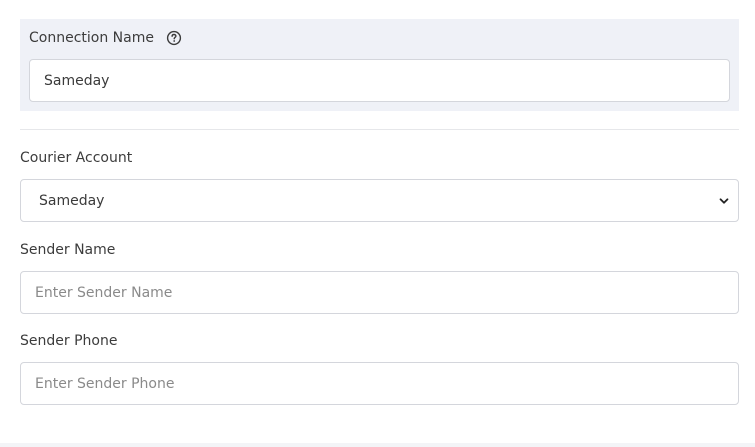 The height and width of the screenshot is (447, 755). Describe the element at coordinates (105, 383) in the screenshot. I see `sender-phone-placeholder: Enter Sender Phone` at that location.